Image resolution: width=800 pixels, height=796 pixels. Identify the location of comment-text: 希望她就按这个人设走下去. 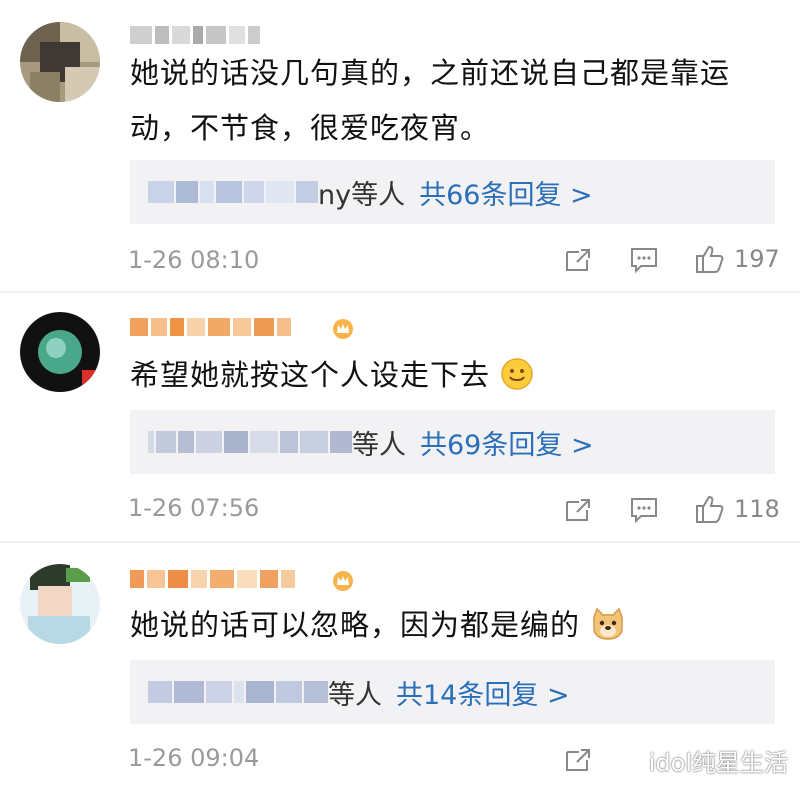
(450, 375).